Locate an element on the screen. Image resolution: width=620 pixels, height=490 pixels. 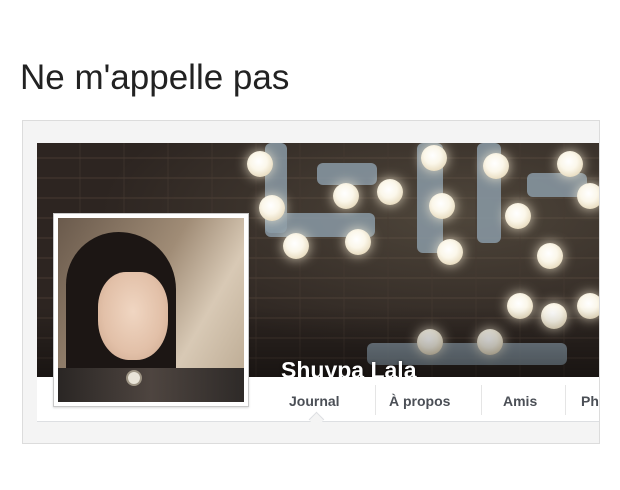
tab-about: À propos is located at coordinates (419, 401).